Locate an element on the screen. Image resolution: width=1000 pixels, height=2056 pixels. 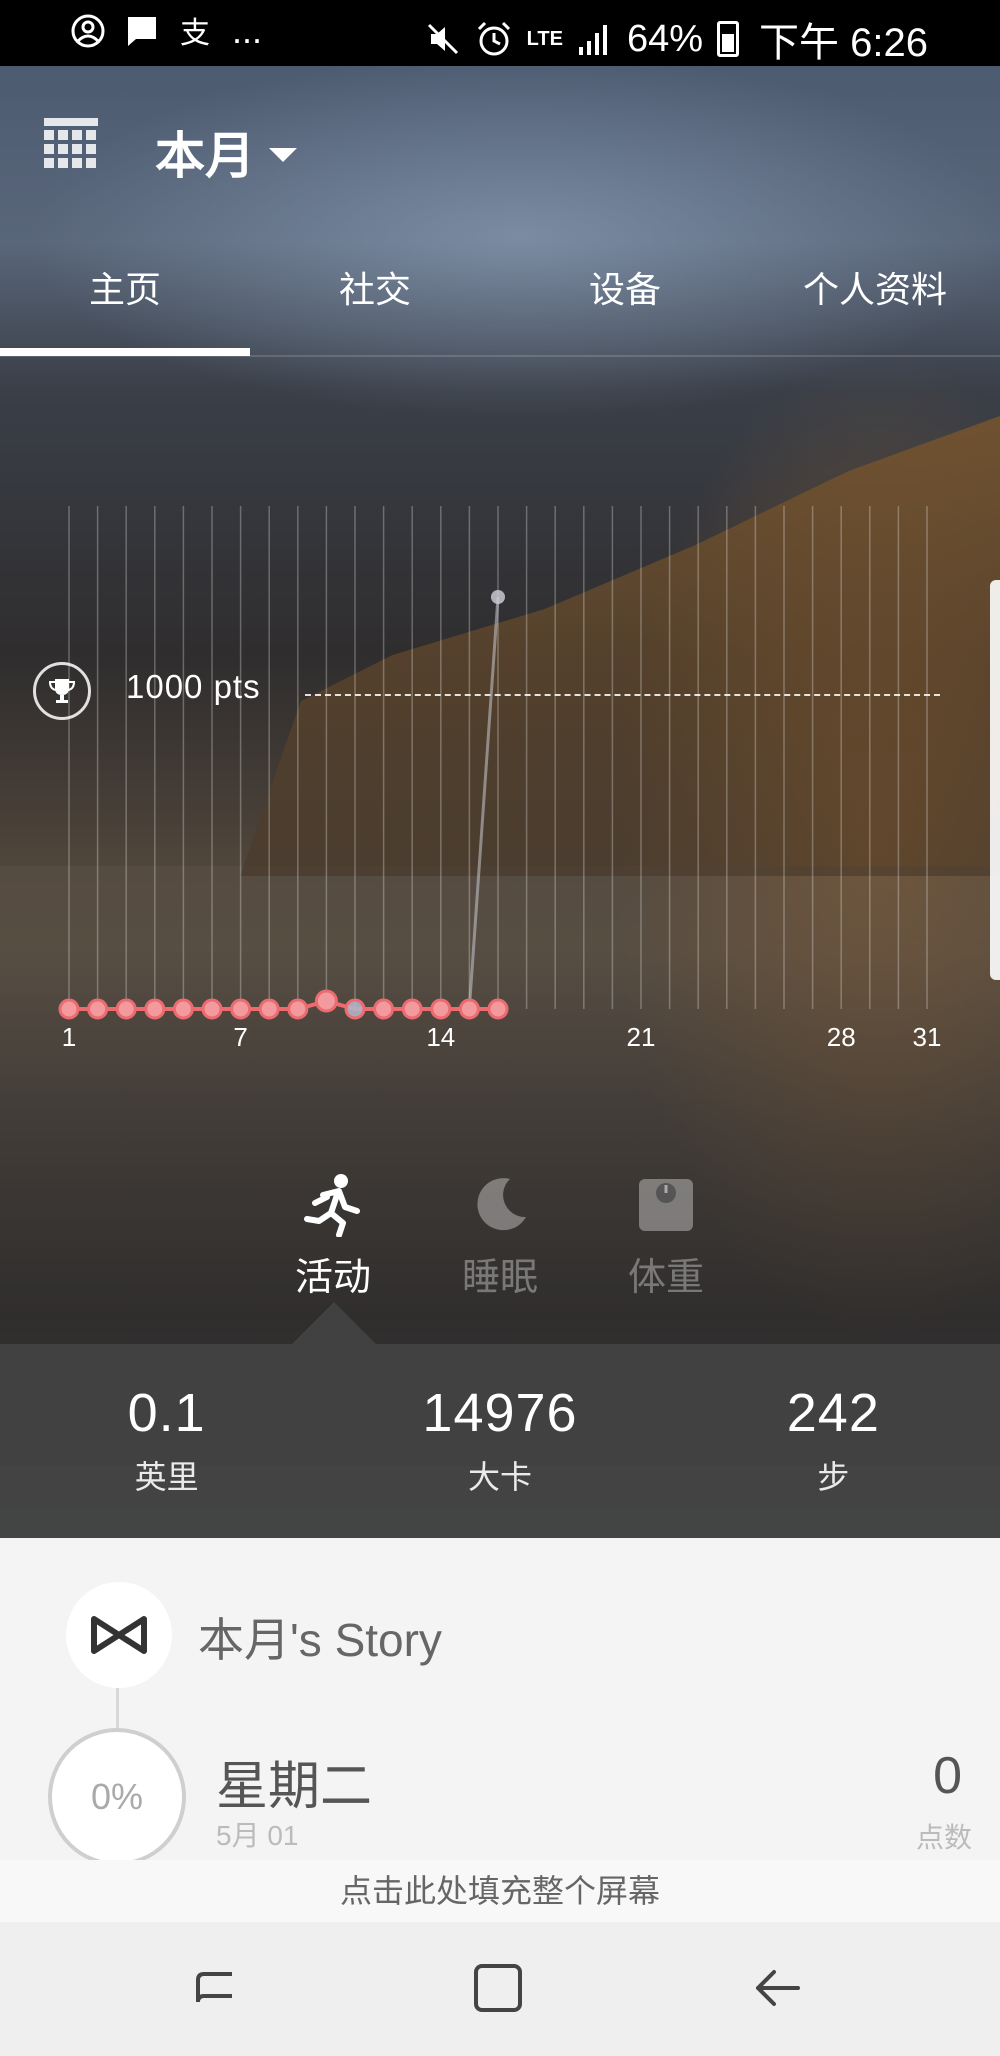
progress-percent: 0% is located at coordinates (117, 1796).